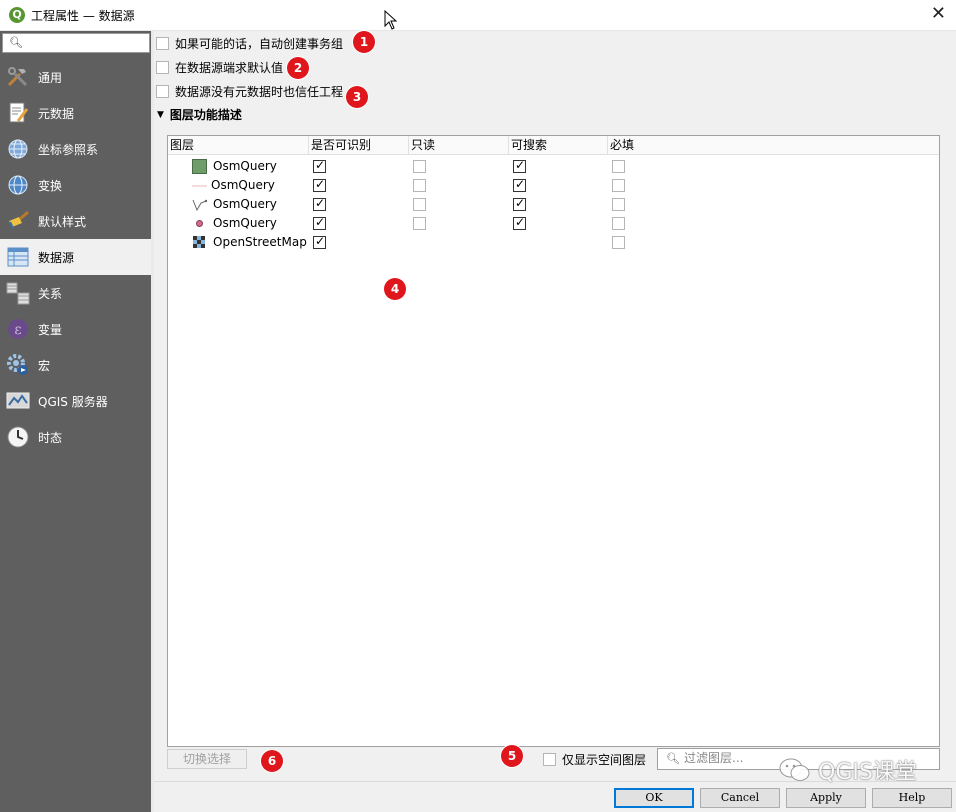 Image resolution: width=956 pixels, height=812 pixels. Describe the element at coordinates (199, 205) in the screenshot. I see `multiline-layer-icon` at that location.